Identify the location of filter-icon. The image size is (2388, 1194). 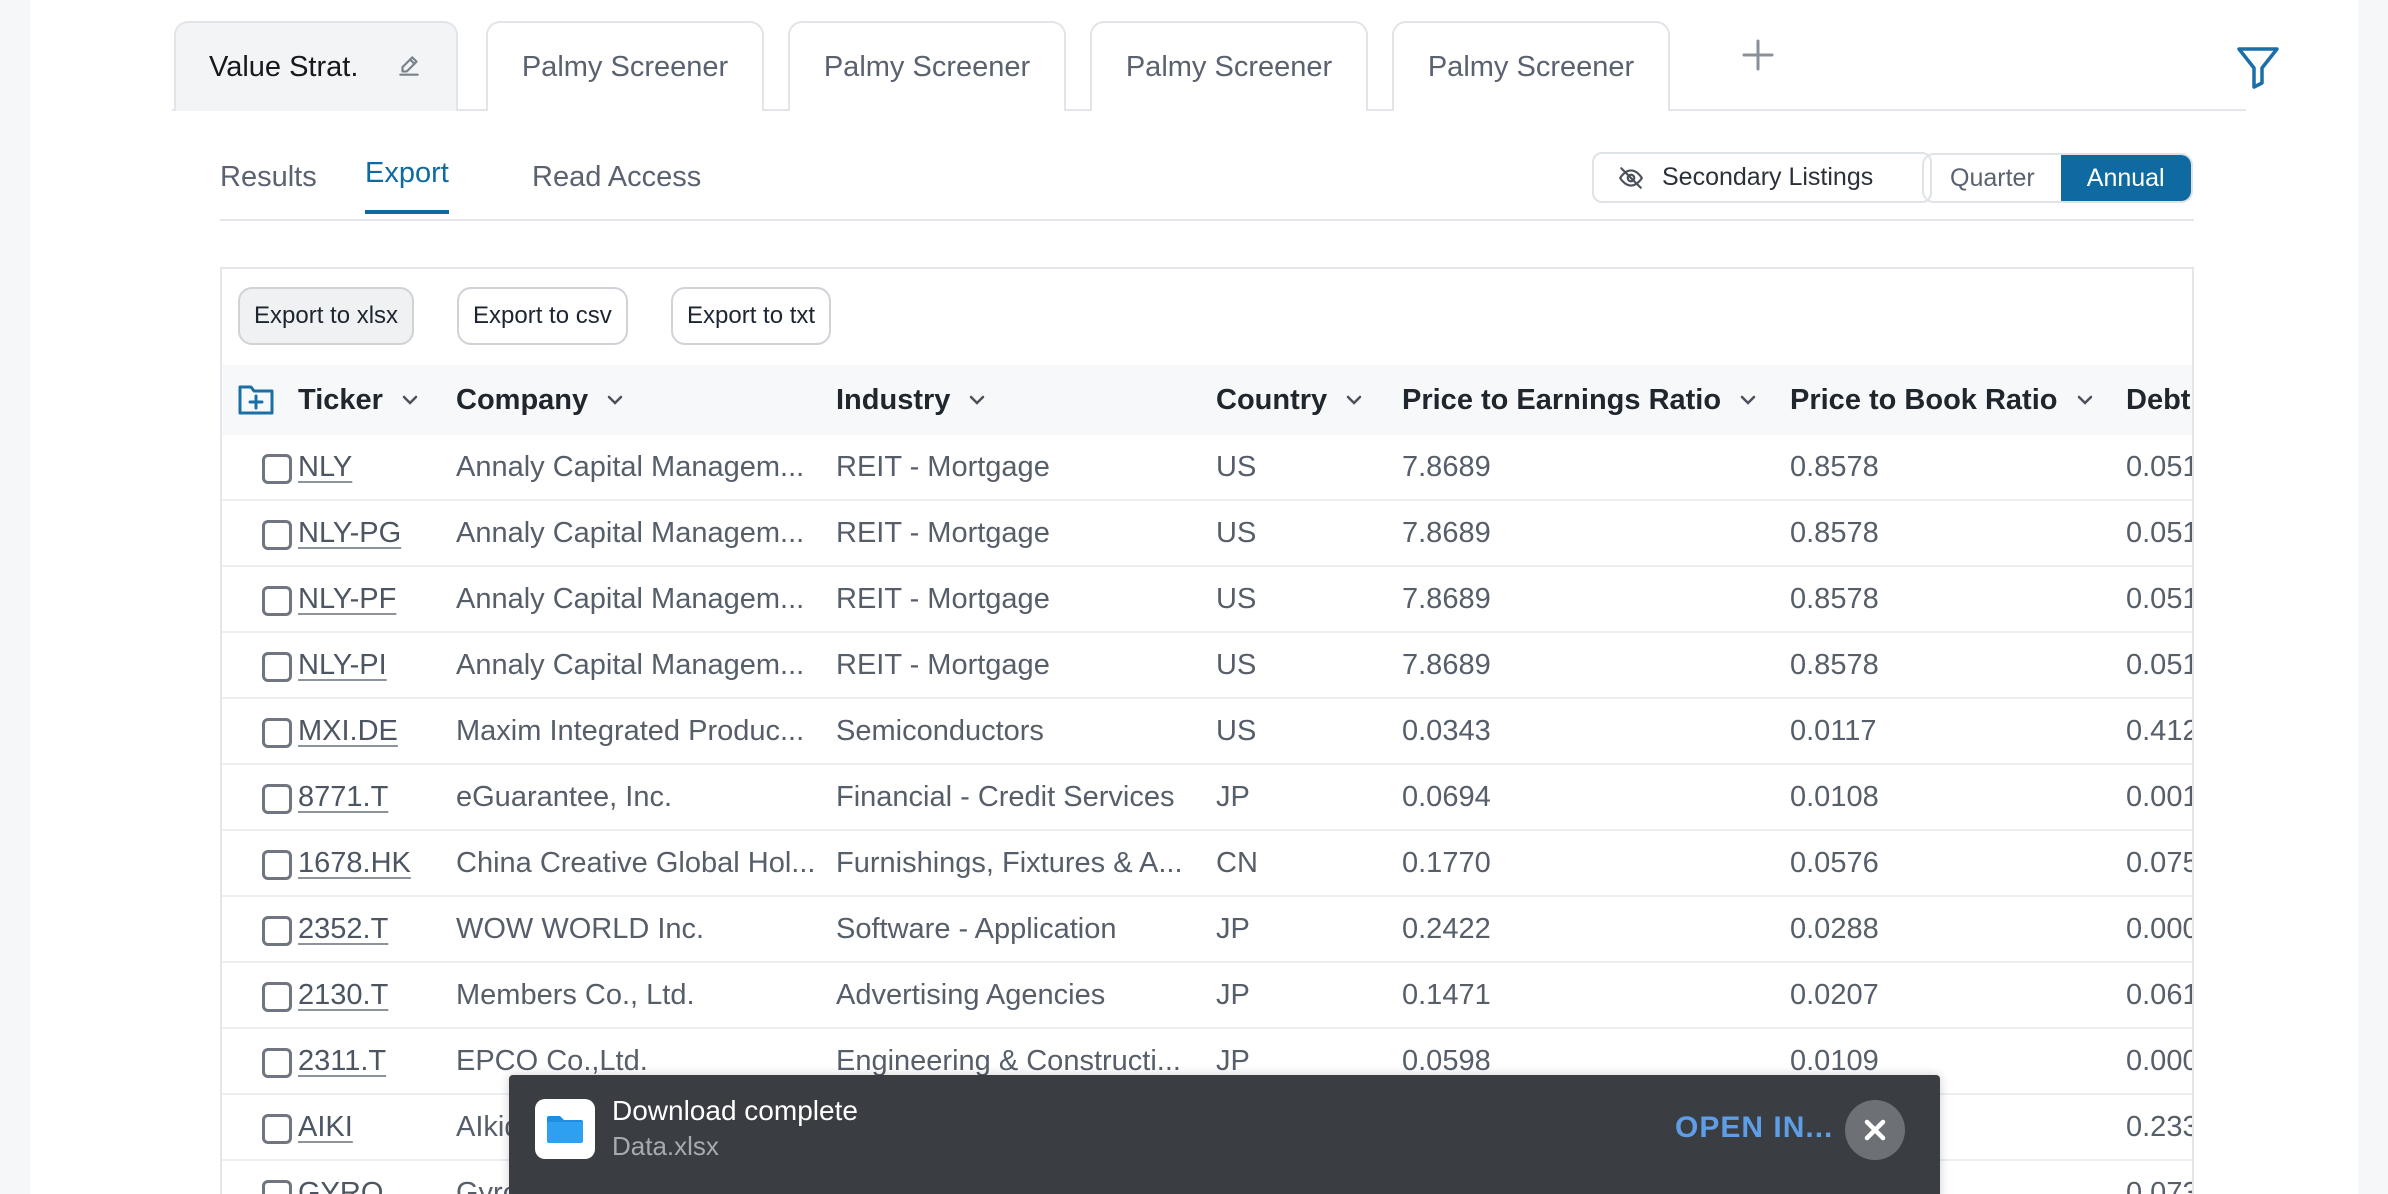
(2258, 67).